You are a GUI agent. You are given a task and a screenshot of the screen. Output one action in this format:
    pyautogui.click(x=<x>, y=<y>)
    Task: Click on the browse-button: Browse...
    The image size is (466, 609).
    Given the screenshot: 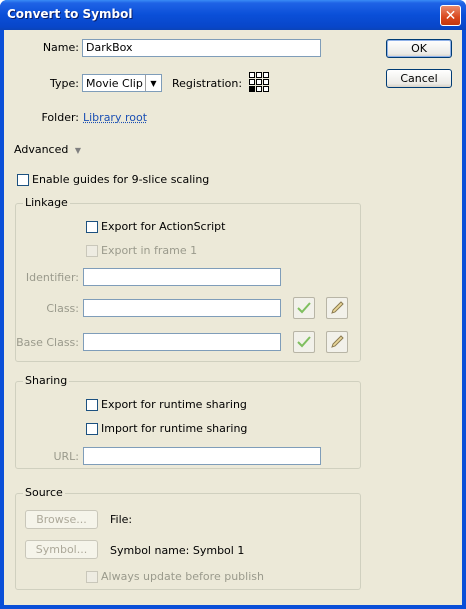 What is the action you would take?
    pyautogui.click(x=61, y=519)
    